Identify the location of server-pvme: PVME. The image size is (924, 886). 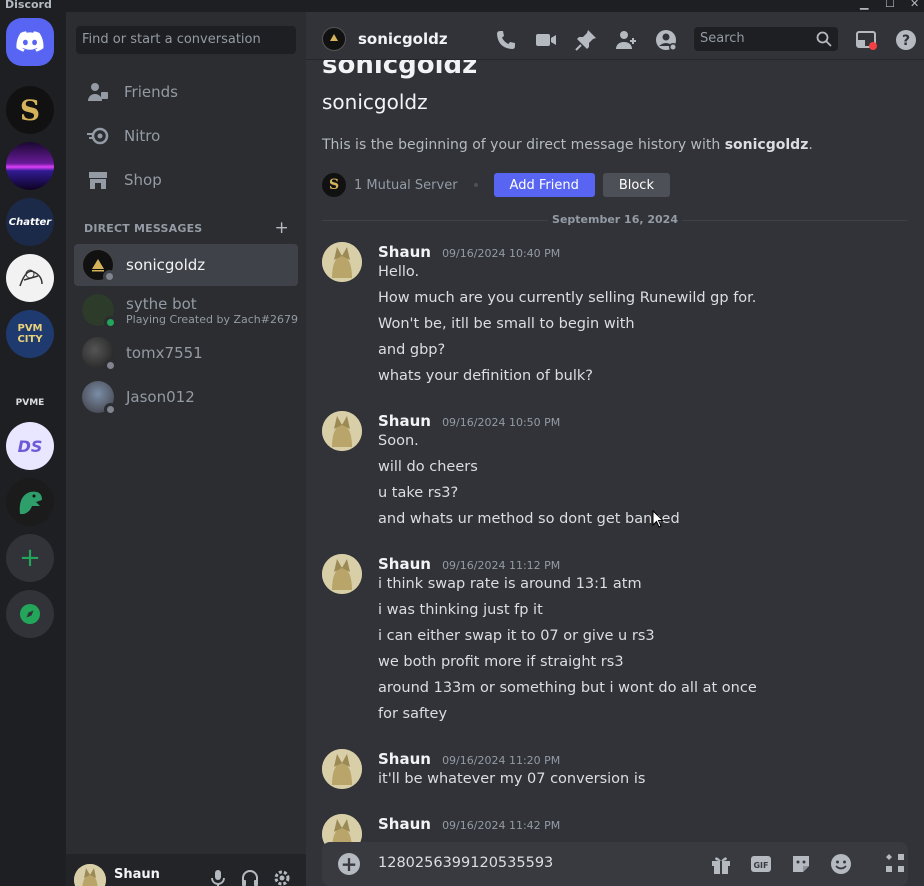
(30, 390).